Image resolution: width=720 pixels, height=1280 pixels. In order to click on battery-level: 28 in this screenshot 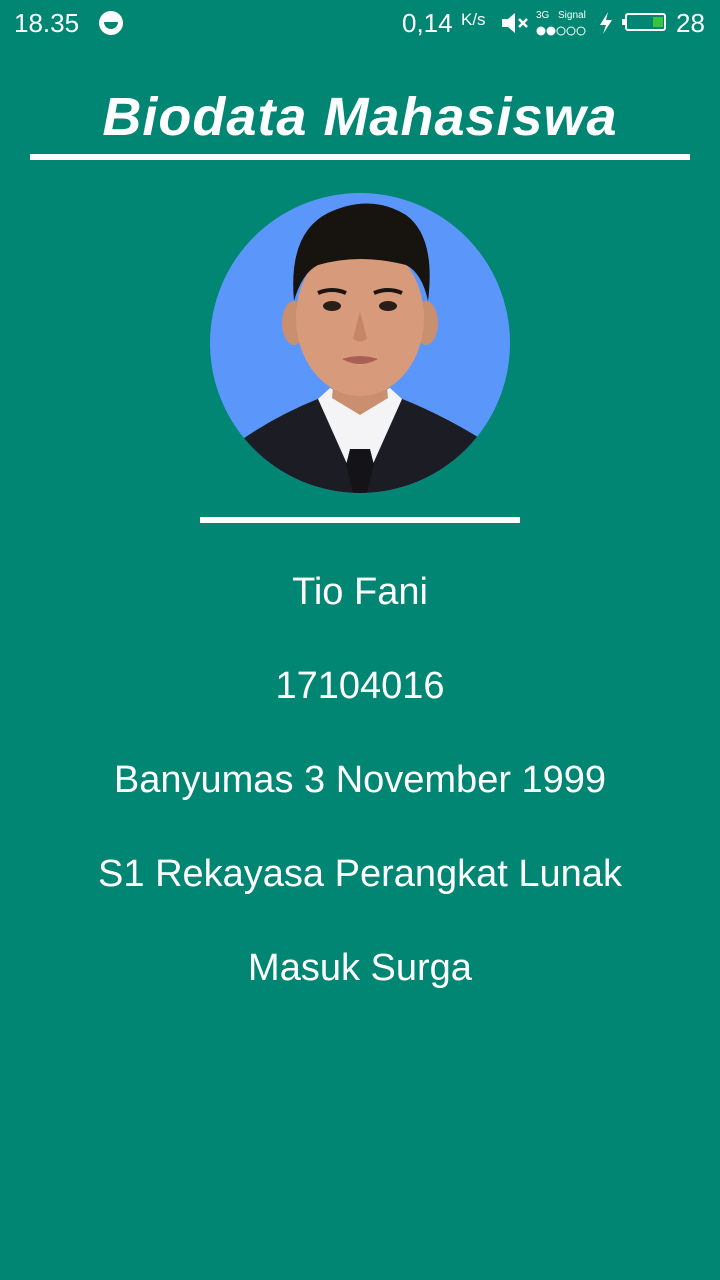, I will do `click(690, 23)`.